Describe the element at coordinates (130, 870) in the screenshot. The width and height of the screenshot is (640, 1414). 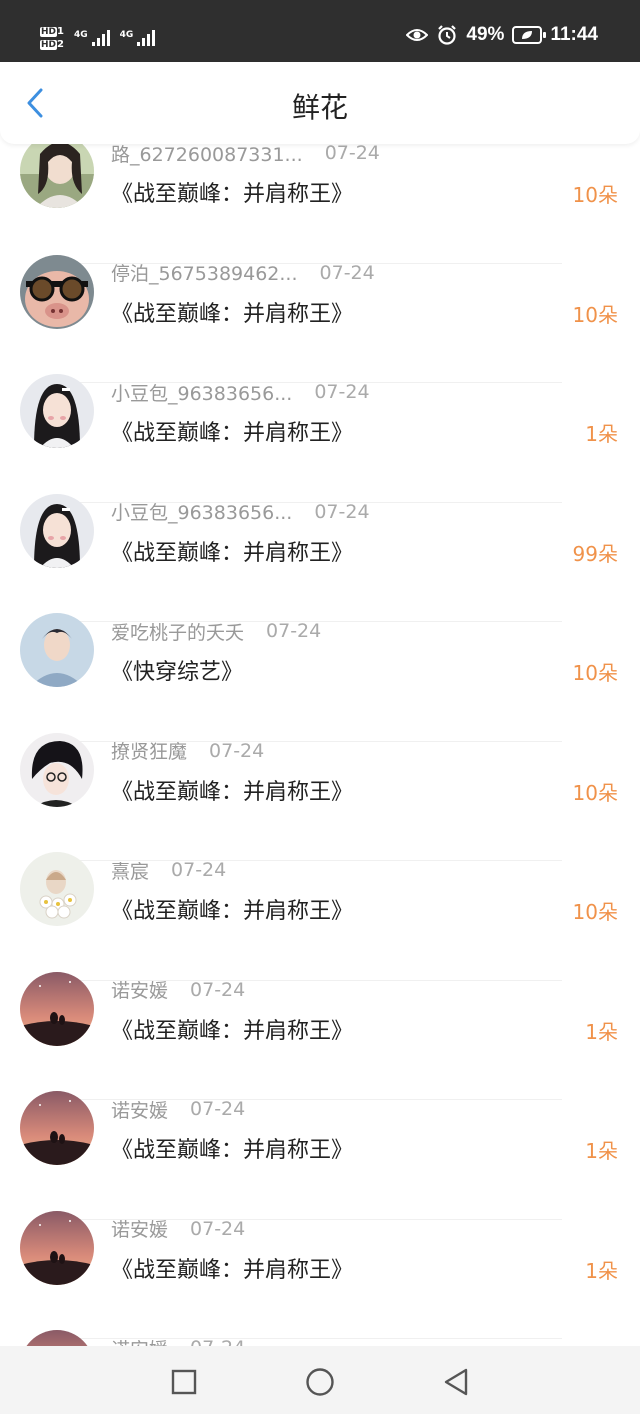
I see `user-name: 熹宸` at that location.